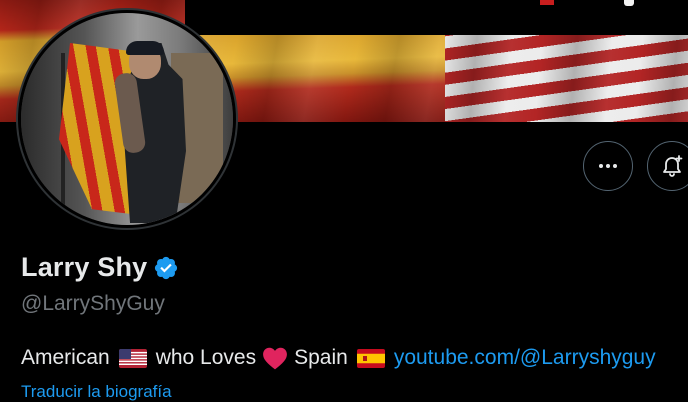 Image resolution: width=688 pixels, height=402 pixels. Describe the element at coordinates (132, 358) in the screenshot. I see `us-flag-icon` at that location.